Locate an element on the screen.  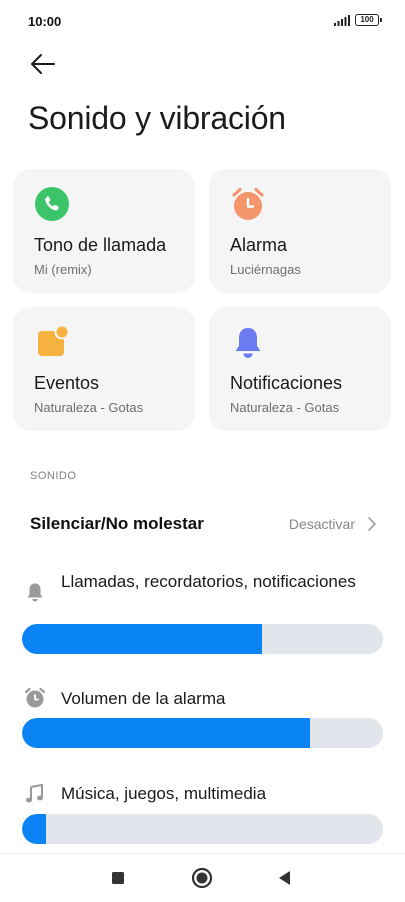
card-title: Alarma is located at coordinates (259, 245).